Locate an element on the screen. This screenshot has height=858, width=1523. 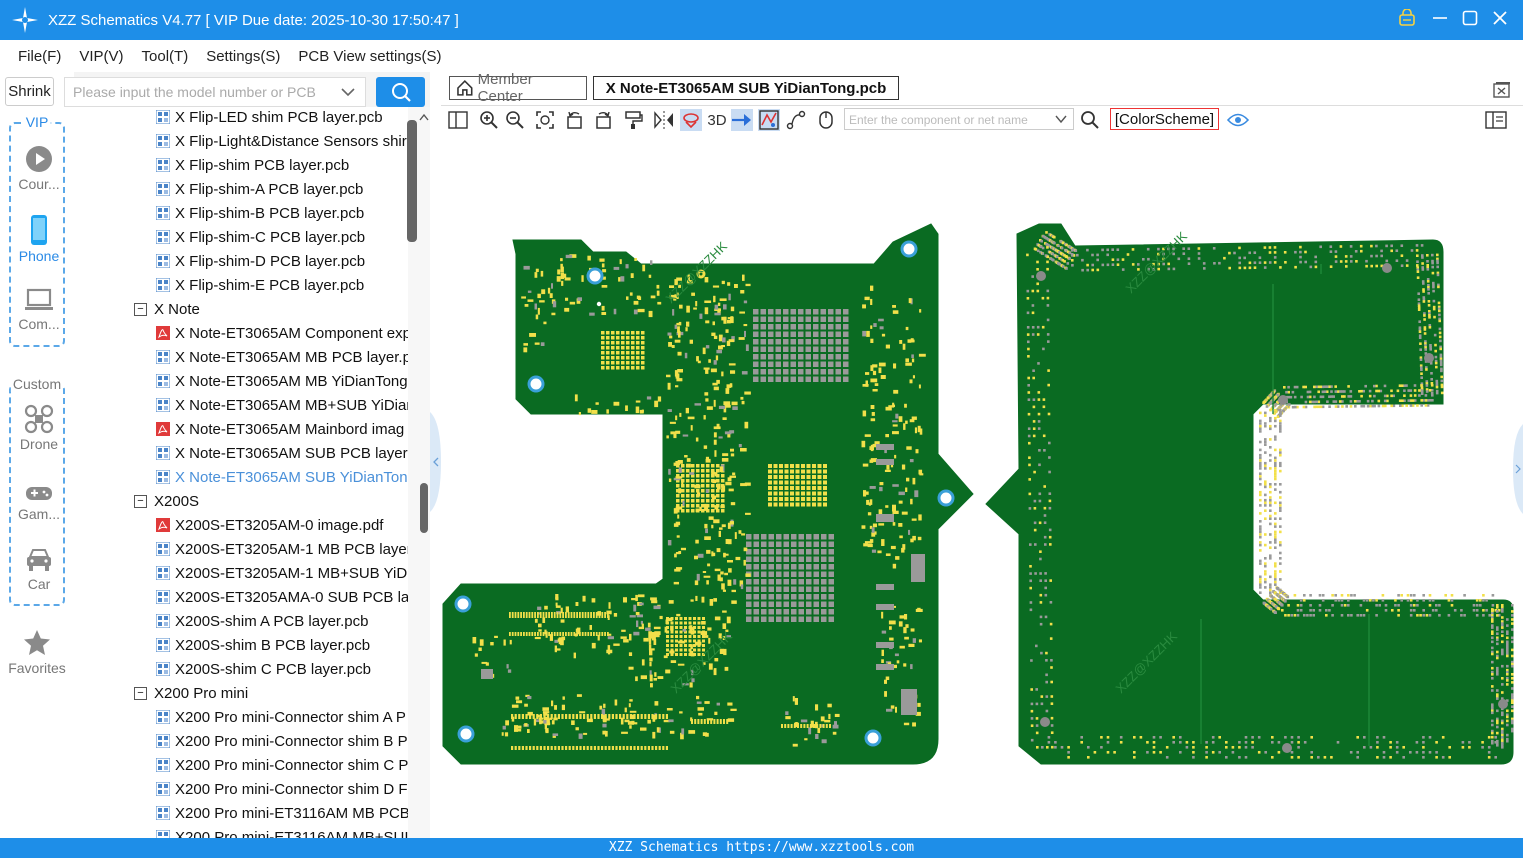
tree-file-item: X Note-ET3065AM MB YiDianTong is located at coordinates (282, 381).